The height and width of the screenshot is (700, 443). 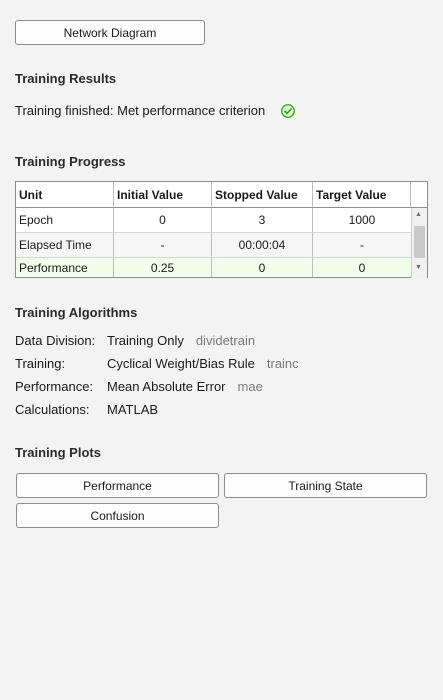 What do you see at coordinates (65, 245) in the screenshot?
I see `table-cell-unit: Elapsed Time` at bounding box center [65, 245].